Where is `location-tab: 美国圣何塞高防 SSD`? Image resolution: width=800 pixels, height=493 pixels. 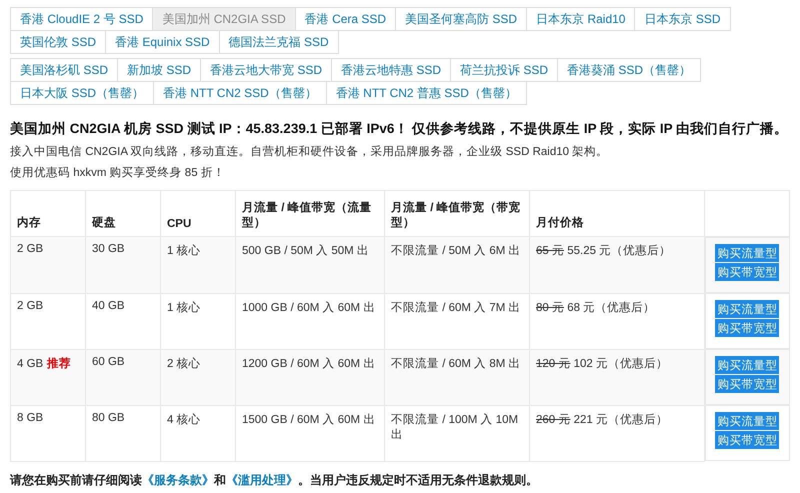 location-tab: 美国圣何塞高防 SSD is located at coordinates (461, 19).